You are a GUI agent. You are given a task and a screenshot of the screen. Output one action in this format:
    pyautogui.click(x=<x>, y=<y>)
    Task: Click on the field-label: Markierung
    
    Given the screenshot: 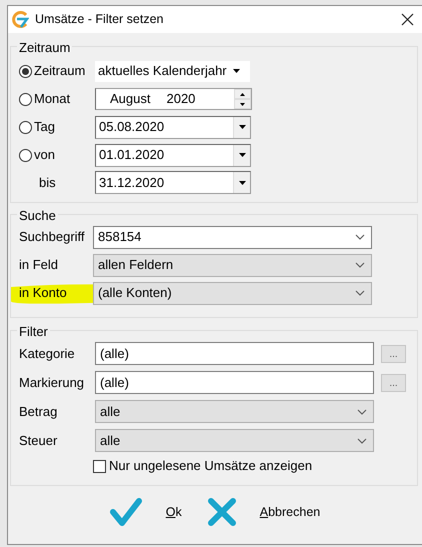 What is the action you would take?
    pyautogui.click(x=52, y=383)
    